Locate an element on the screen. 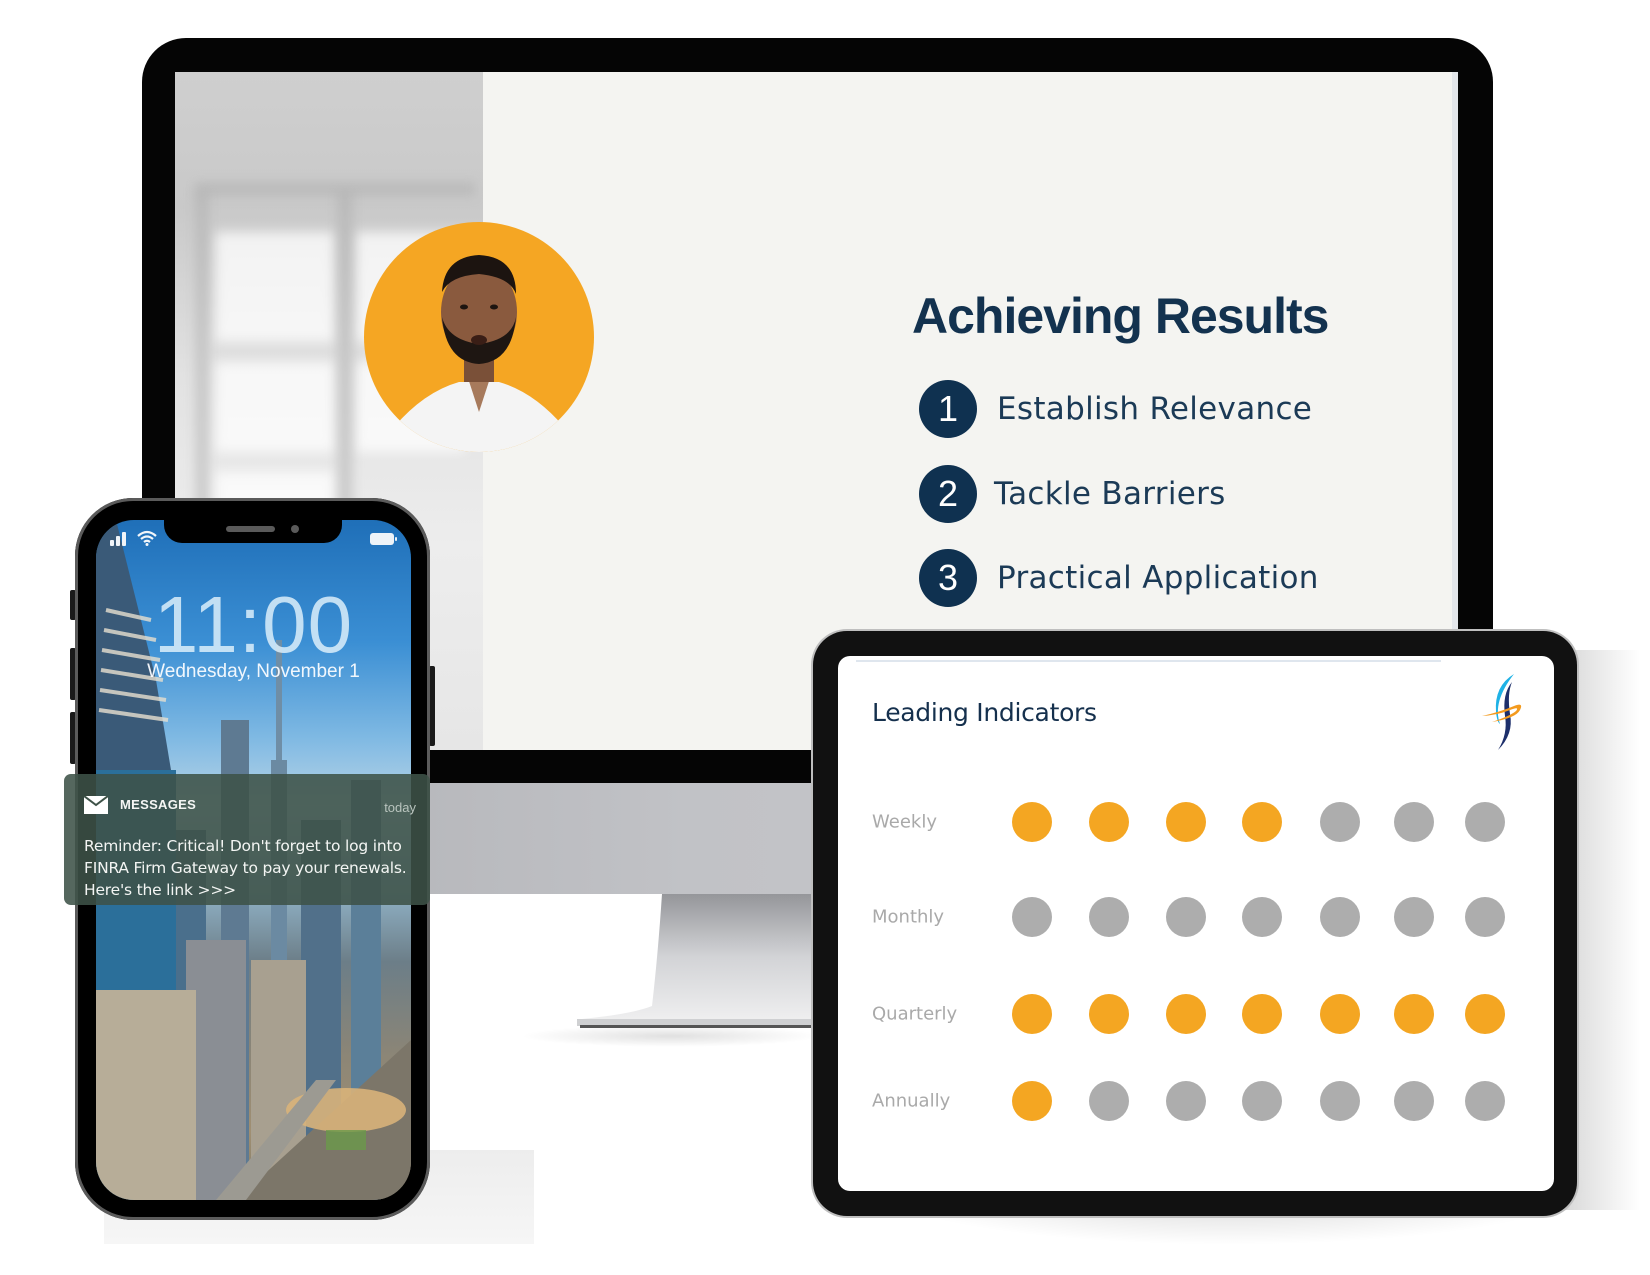  step-label: Tackle Barriers is located at coordinates (1110, 494).